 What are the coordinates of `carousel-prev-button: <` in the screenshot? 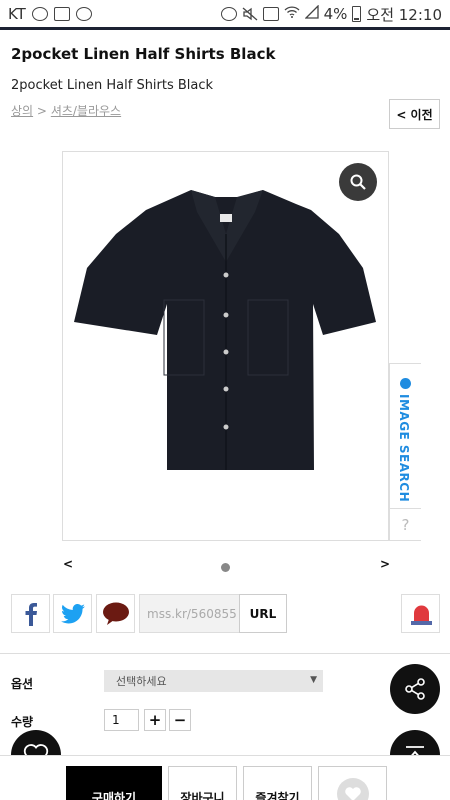 It's located at (68, 564).